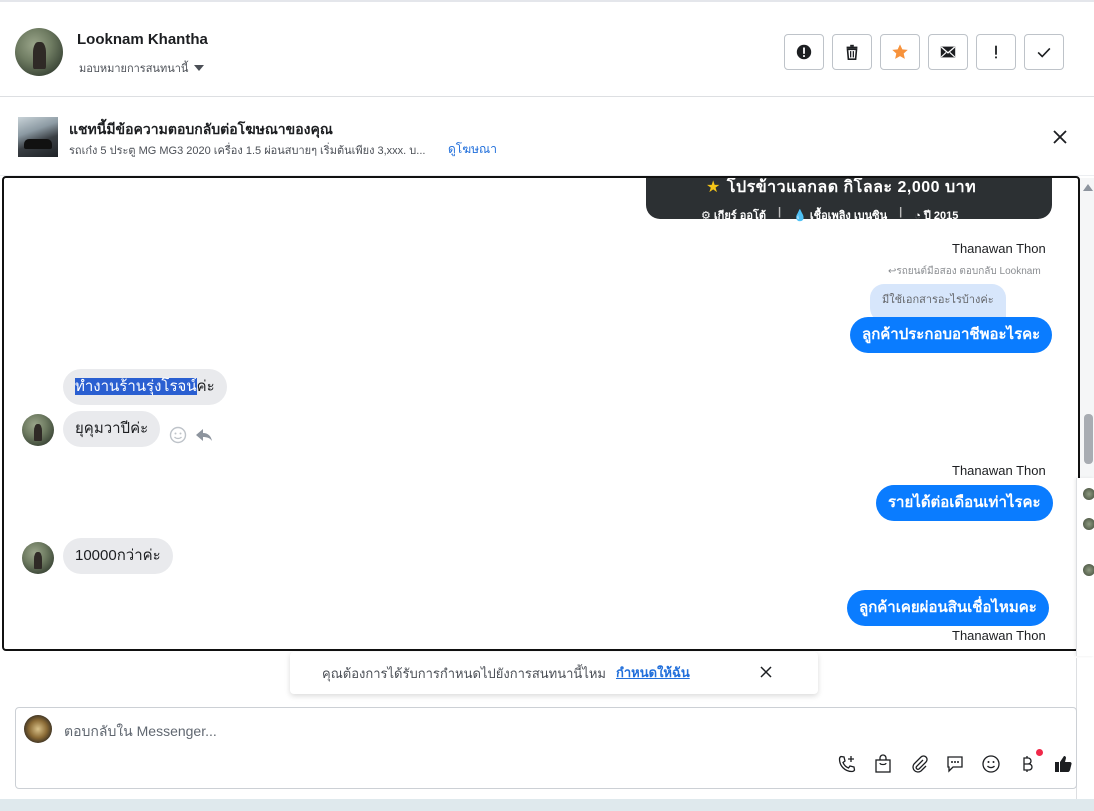 The image size is (1094, 811). What do you see at coordinates (199, 68) in the screenshot?
I see `caret-down-icon` at bounding box center [199, 68].